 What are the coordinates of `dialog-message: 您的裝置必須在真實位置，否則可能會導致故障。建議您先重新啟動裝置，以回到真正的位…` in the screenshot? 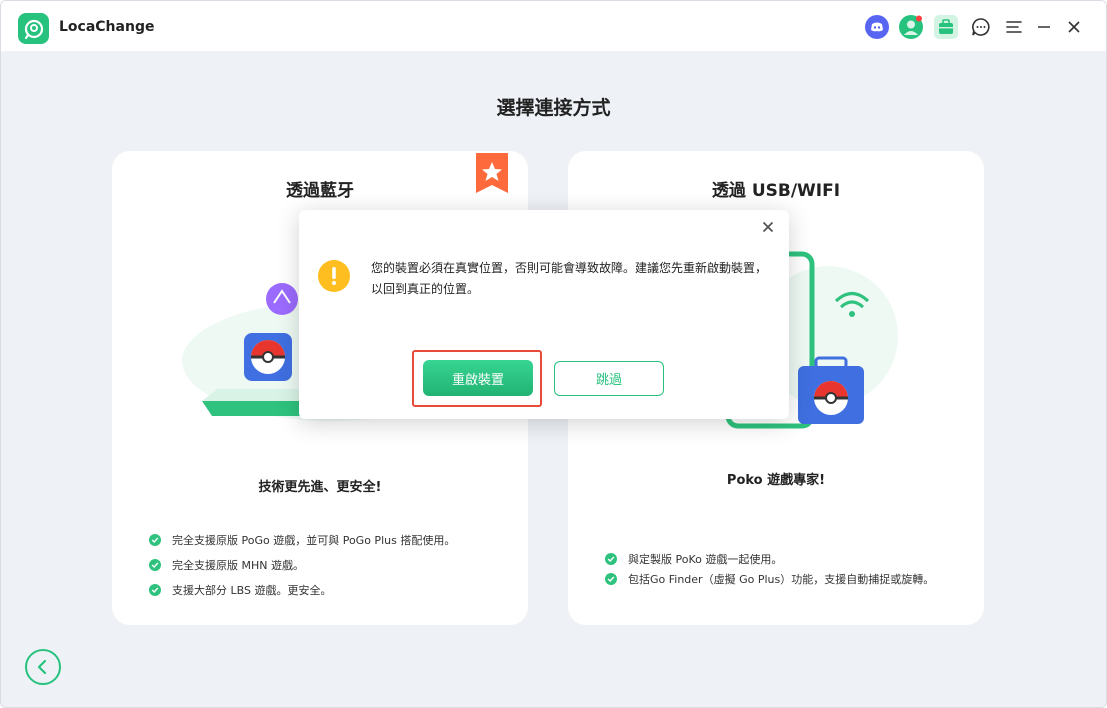 It's located at (569, 278).